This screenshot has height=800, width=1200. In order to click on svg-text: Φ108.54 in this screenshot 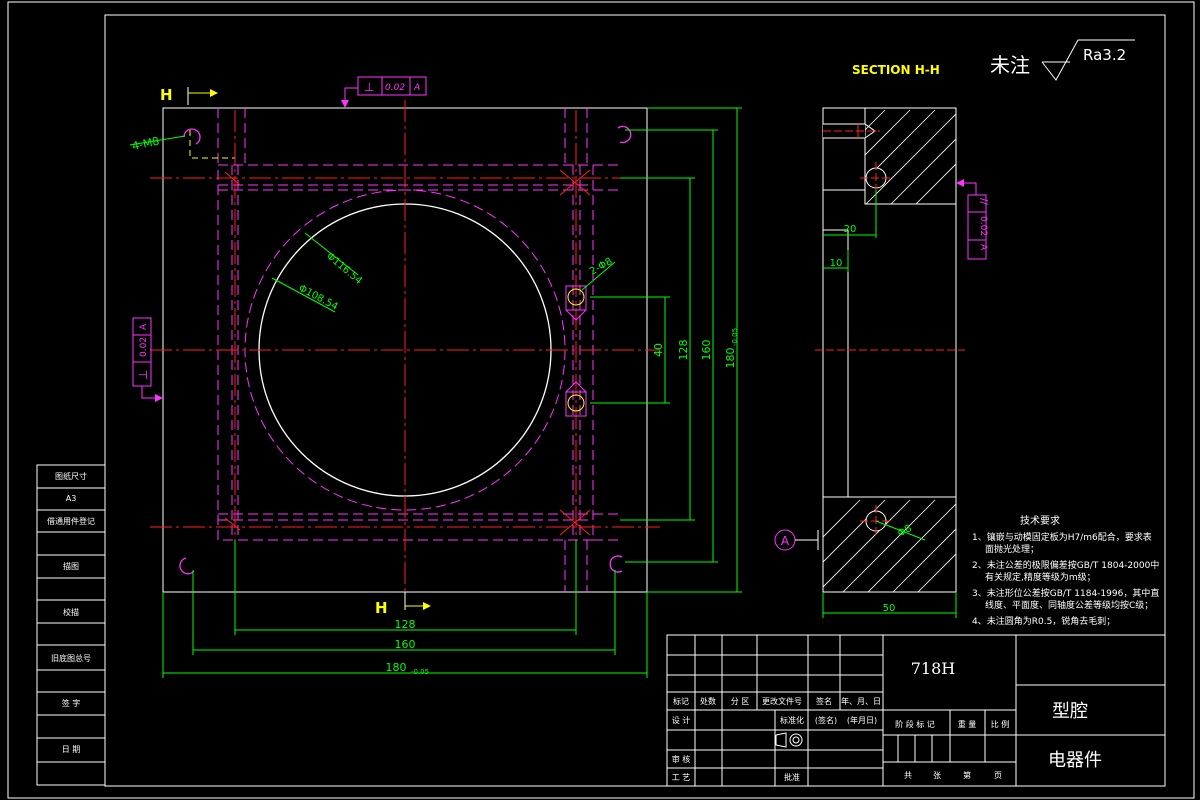, I will do `click(318, 298)`.